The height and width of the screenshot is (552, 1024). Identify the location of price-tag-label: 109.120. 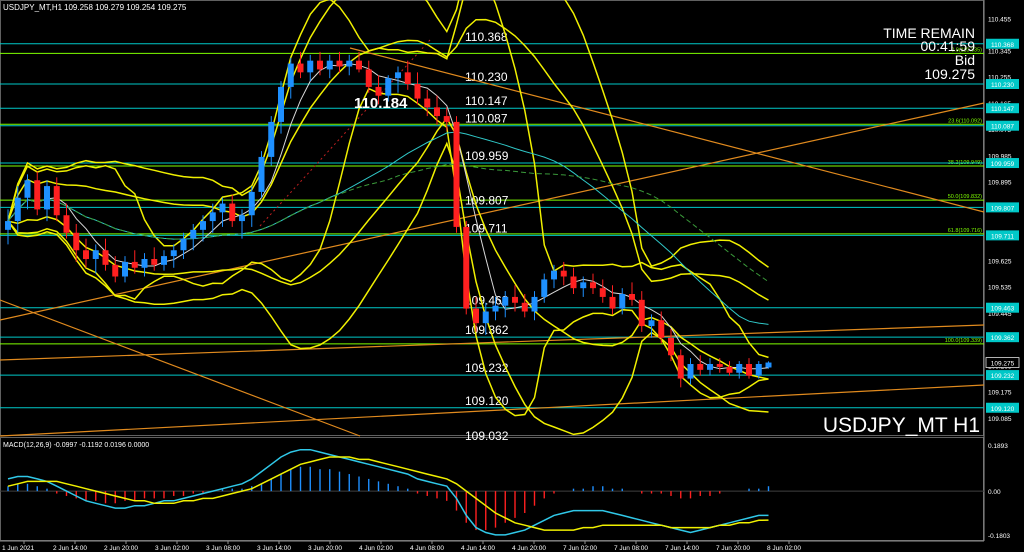
(1003, 409).